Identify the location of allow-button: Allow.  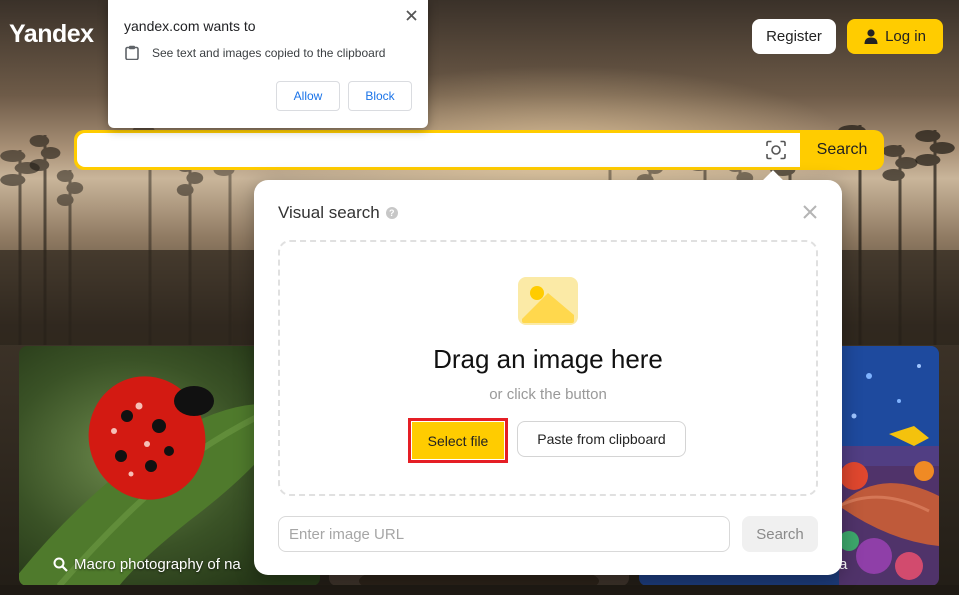
(308, 96).